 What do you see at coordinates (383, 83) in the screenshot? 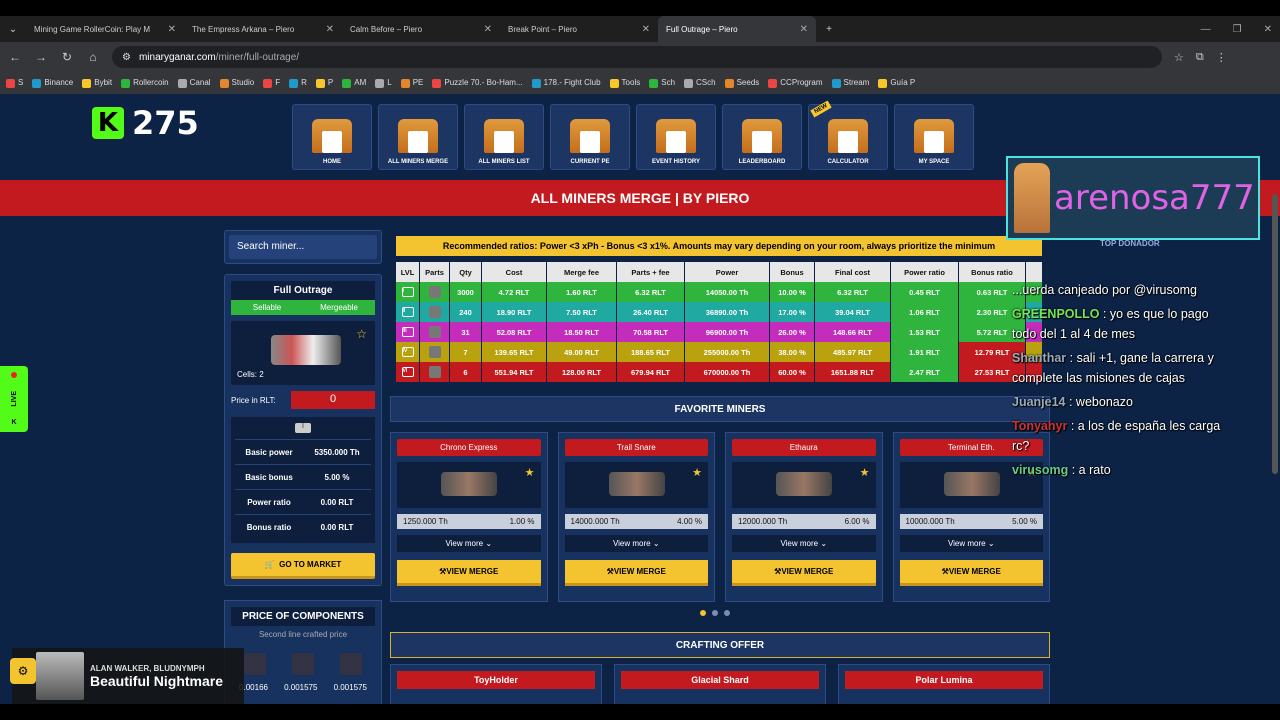
I see `bookmark-item: L` at bounding box center [383, 83].